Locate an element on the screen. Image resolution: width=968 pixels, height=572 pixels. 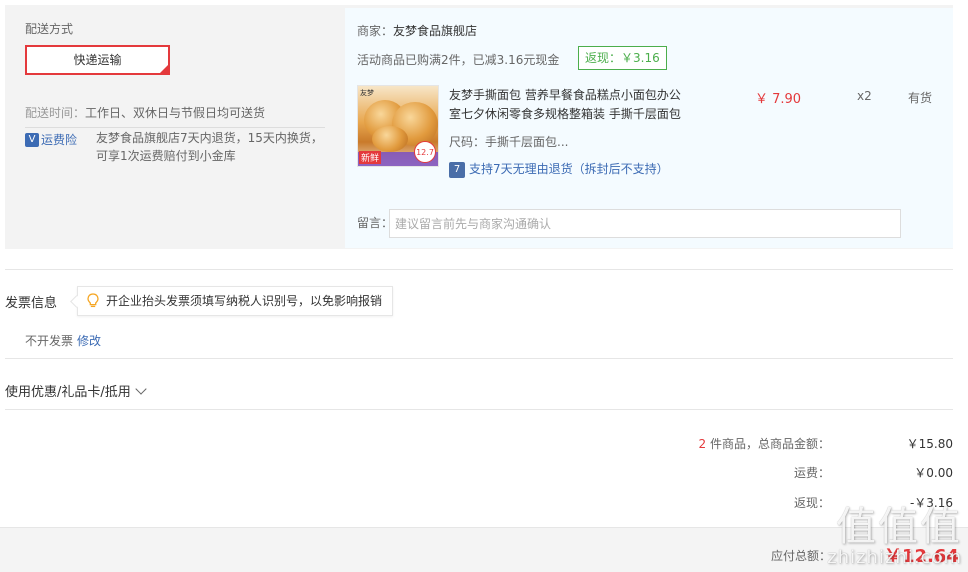
product-quantity: x2 is located at coordinates (864, 96).